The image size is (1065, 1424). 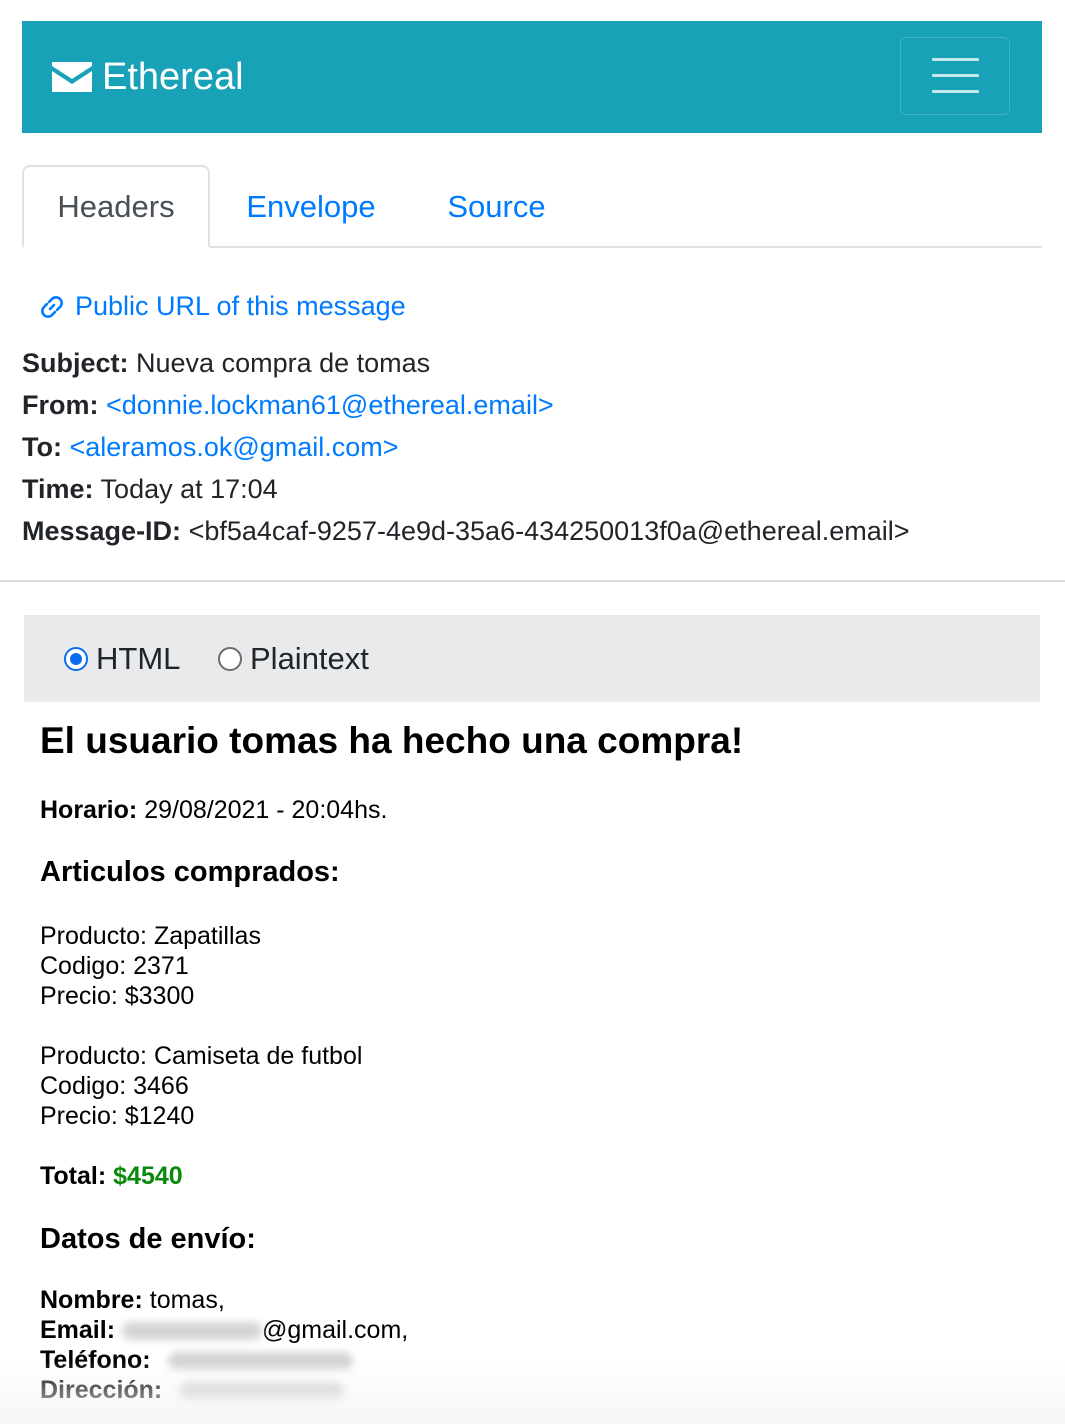 What do you see at coordinates (532, 658) in the screenshot?
I see `view-mode-bar: HTML Plaintext` at bounding box center [532, 658].